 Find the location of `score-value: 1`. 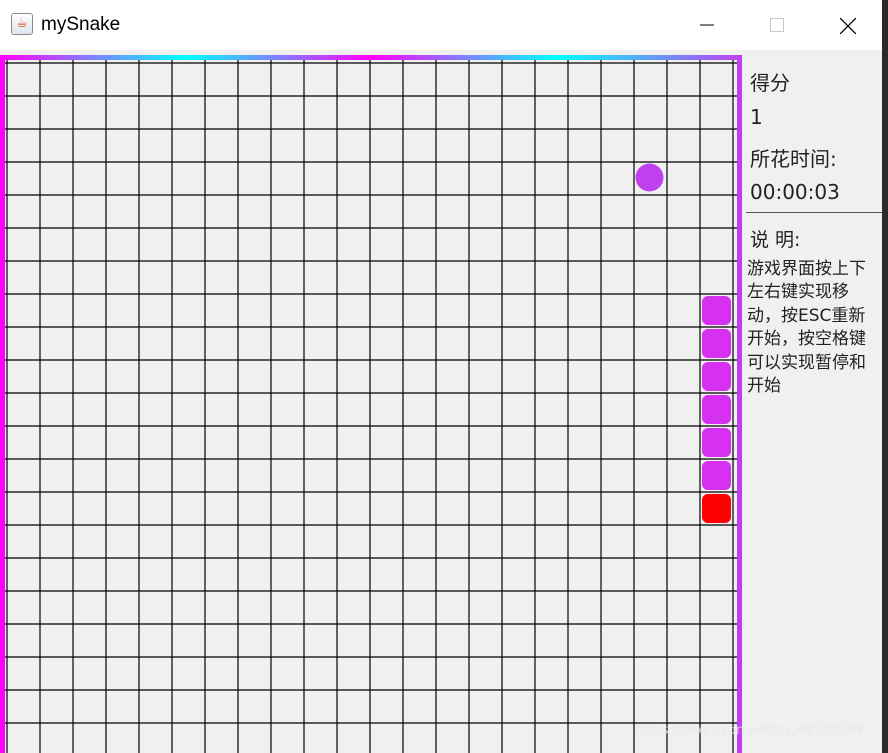

score-value: 1 is located at coordinates (756, 117).